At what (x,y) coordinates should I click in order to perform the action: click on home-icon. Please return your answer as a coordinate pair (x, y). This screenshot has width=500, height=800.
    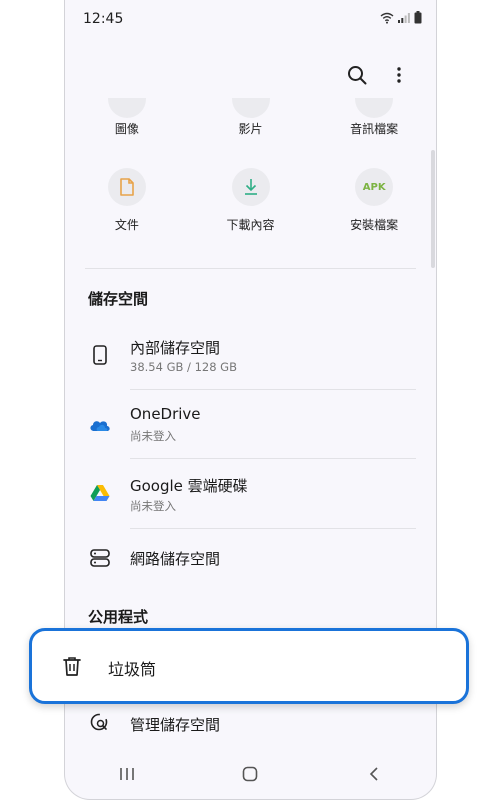
    Looking at the image, I should click on (250, 774).